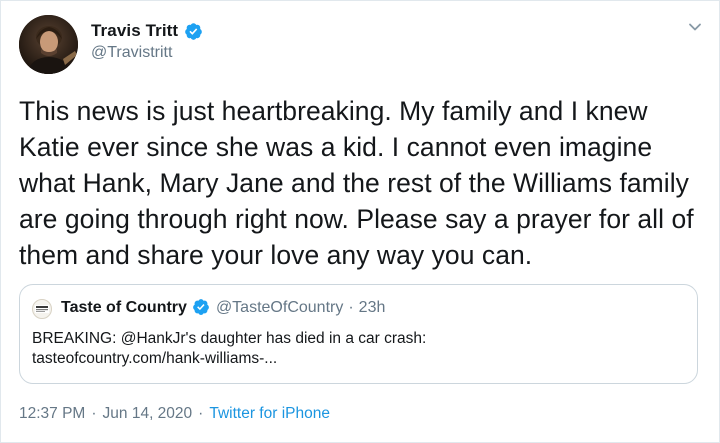 Image resolution: width=720 pixels, height=443 pixels. What do you see at coordinates (148, 414) in the screenshot?
I see `tweet-date: Jun 14, 2020` at bounding box center [148, 414].